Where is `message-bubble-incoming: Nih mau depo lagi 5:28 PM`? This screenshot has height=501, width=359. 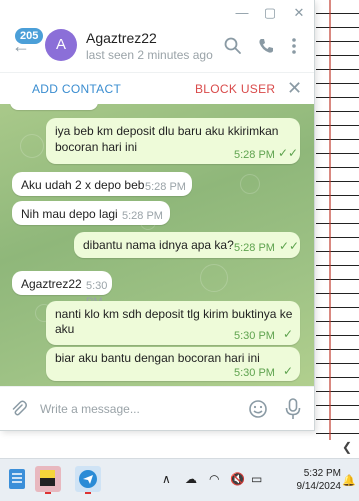
message-bubble-incoming: Nih mau depo lagi 5:28 PM is located at coordinates (91, 213).